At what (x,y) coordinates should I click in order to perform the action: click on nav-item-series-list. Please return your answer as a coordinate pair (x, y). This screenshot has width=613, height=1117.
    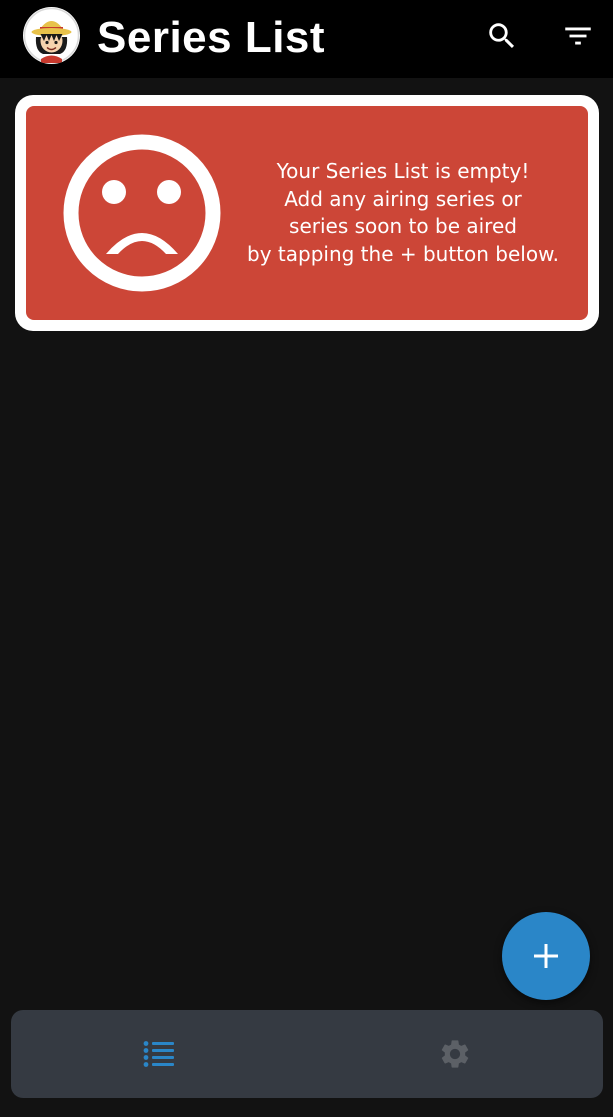
    Looking at the image, I should click on (159, 1054).